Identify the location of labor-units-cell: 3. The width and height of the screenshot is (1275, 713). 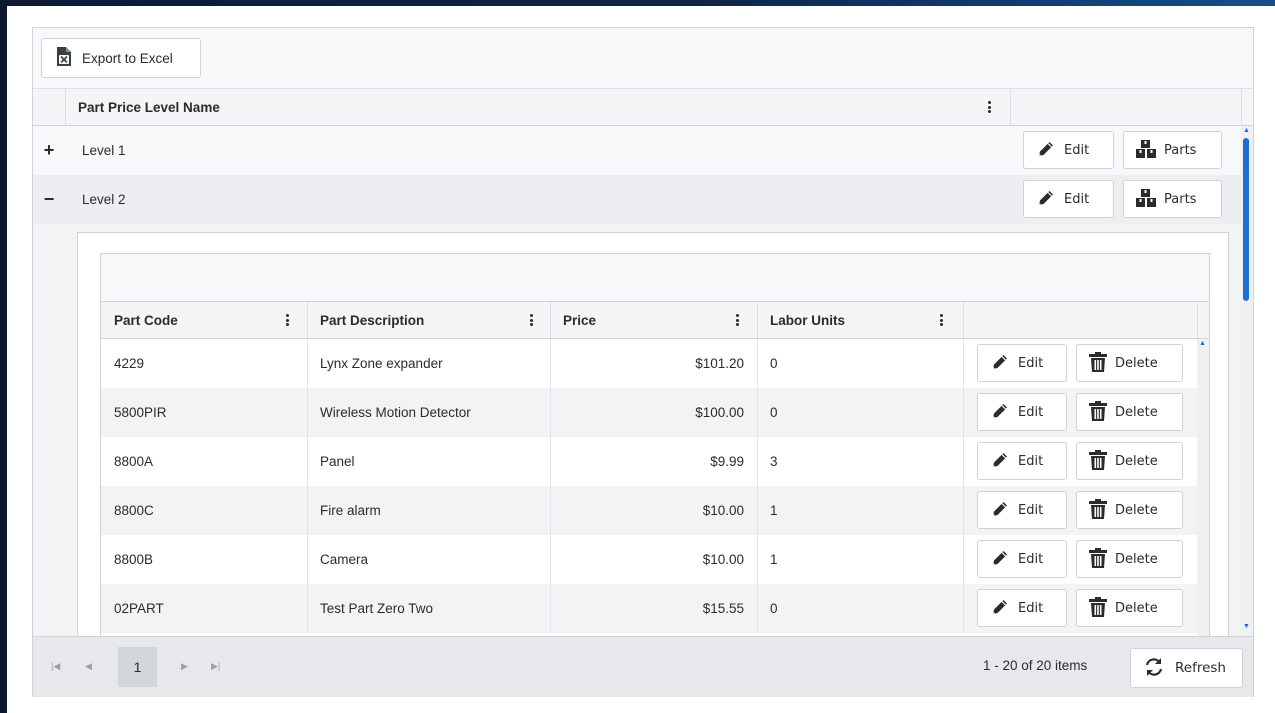
(774, 461).